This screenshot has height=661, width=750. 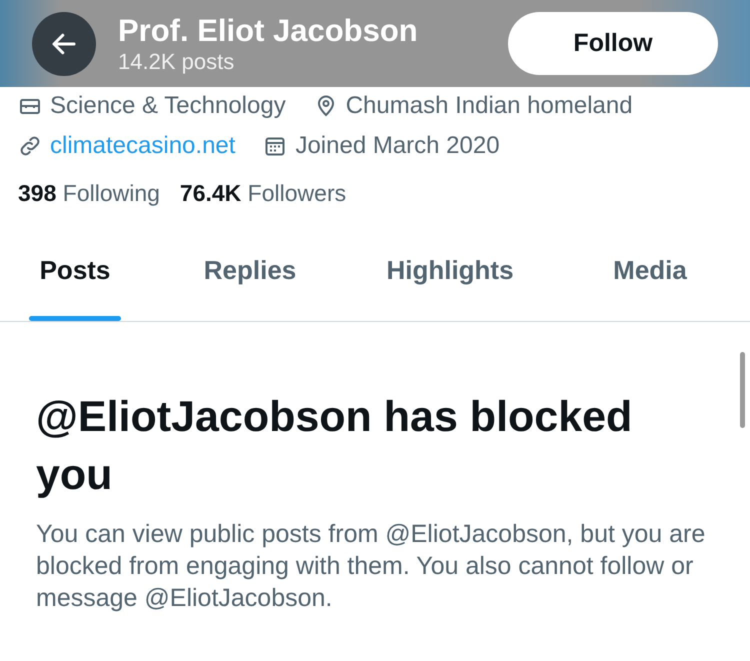 I want to click on blocked-message: You can view public posts from @EliotJacobson, but you are blocked from engaging with them. You also cannot follow or message @EliotJacobson., so click(x=371, y=566).